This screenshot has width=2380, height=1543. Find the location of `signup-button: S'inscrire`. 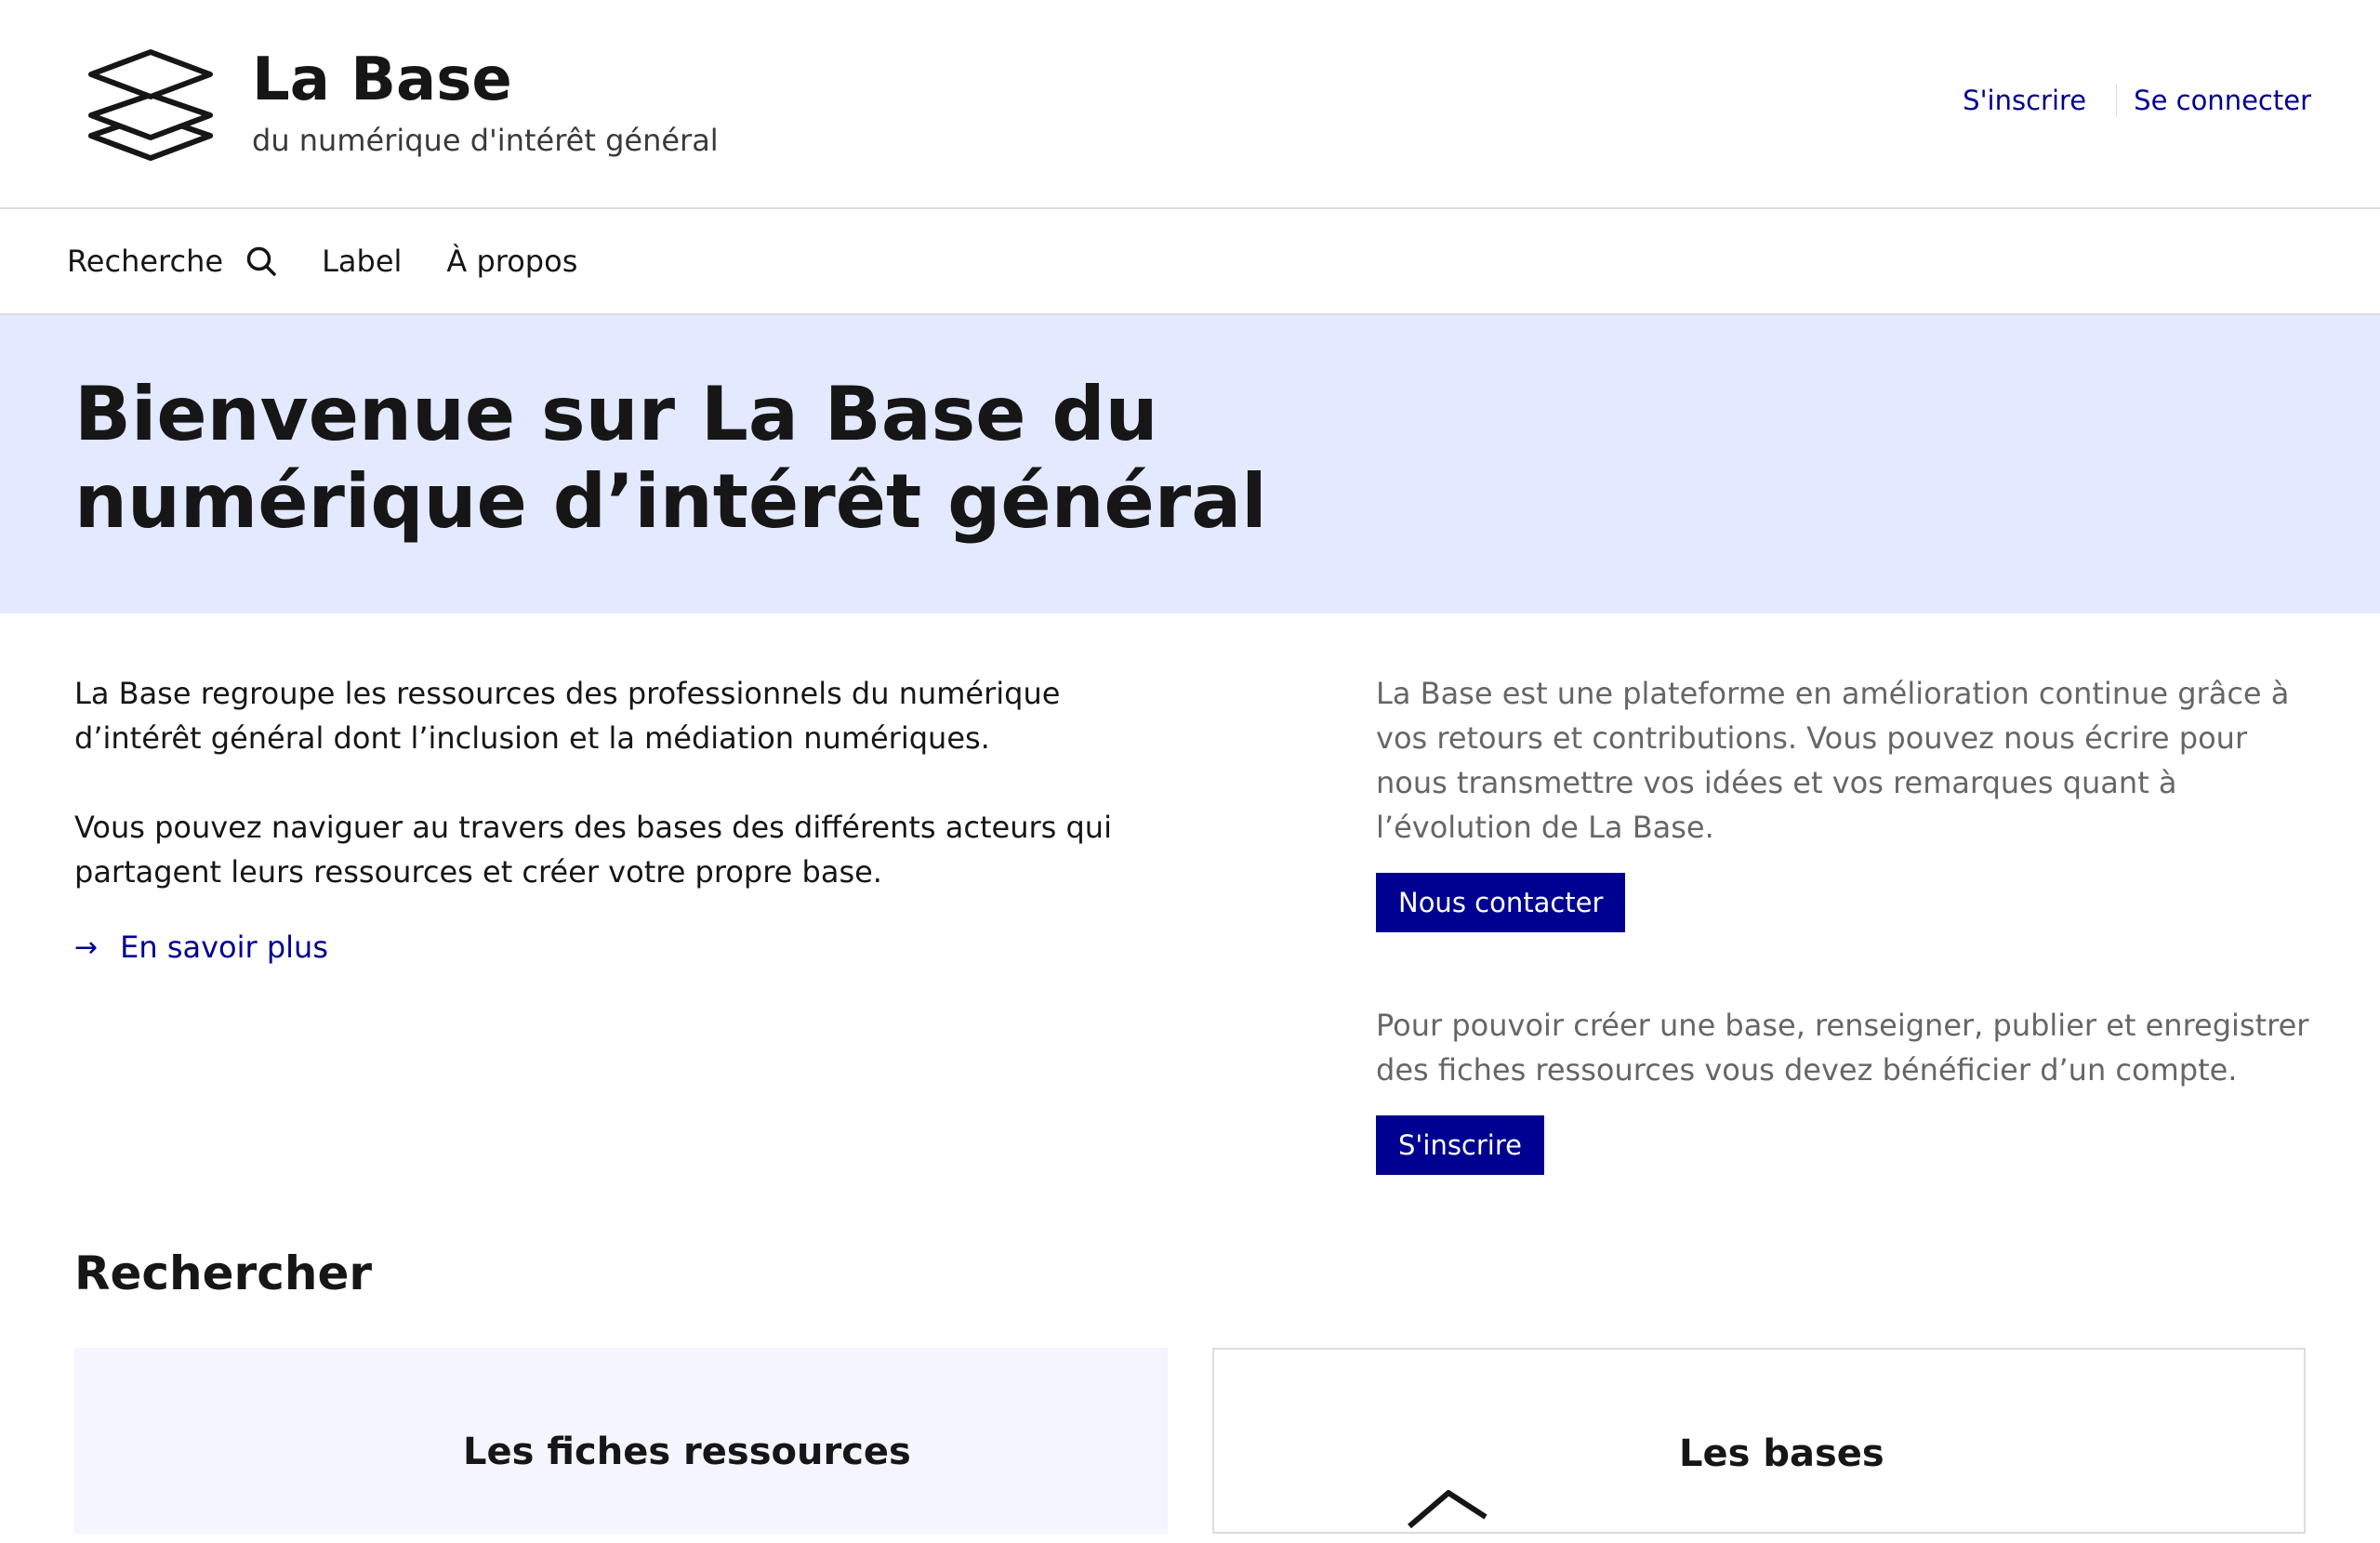

signup-button: S'inscrire is located at coordinates (1460, 1145).